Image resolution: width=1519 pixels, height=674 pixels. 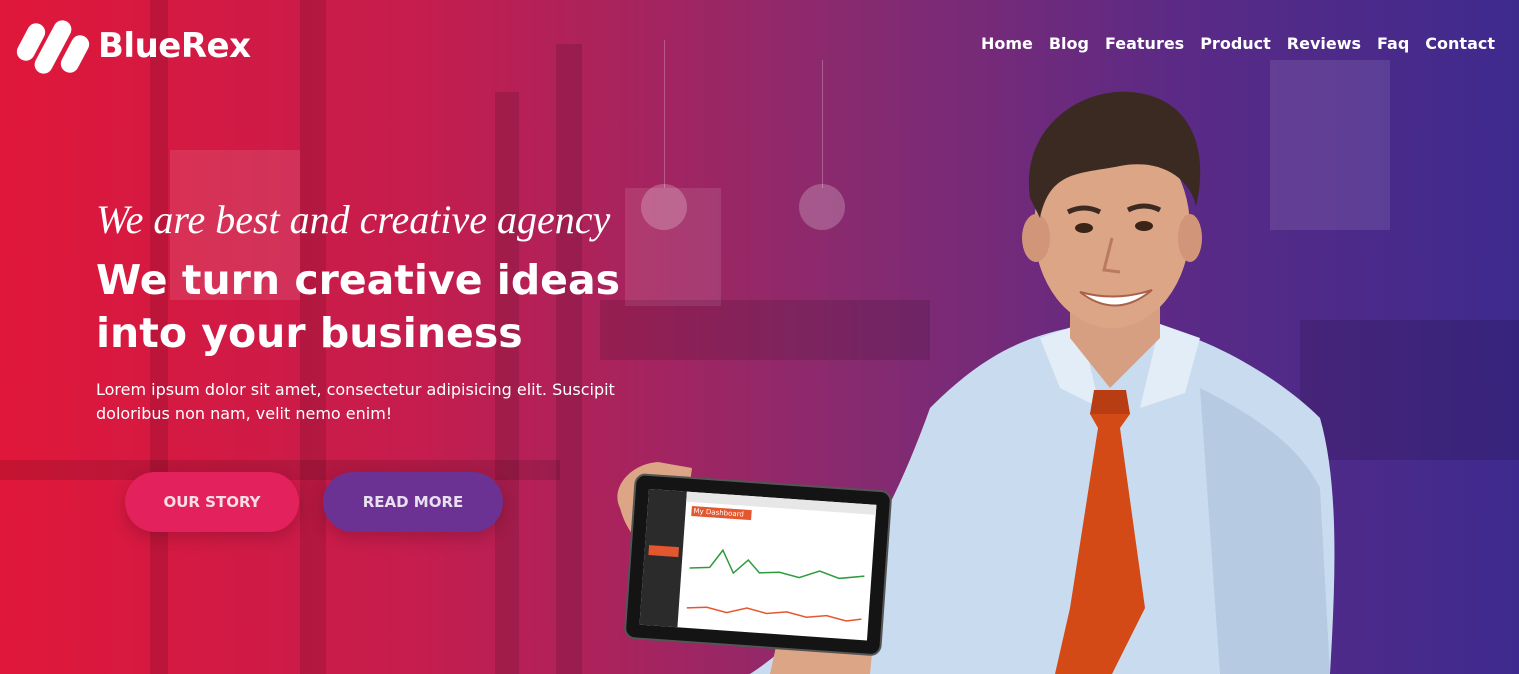 I want to click on screen-side-item, so click(x=664, y=551).